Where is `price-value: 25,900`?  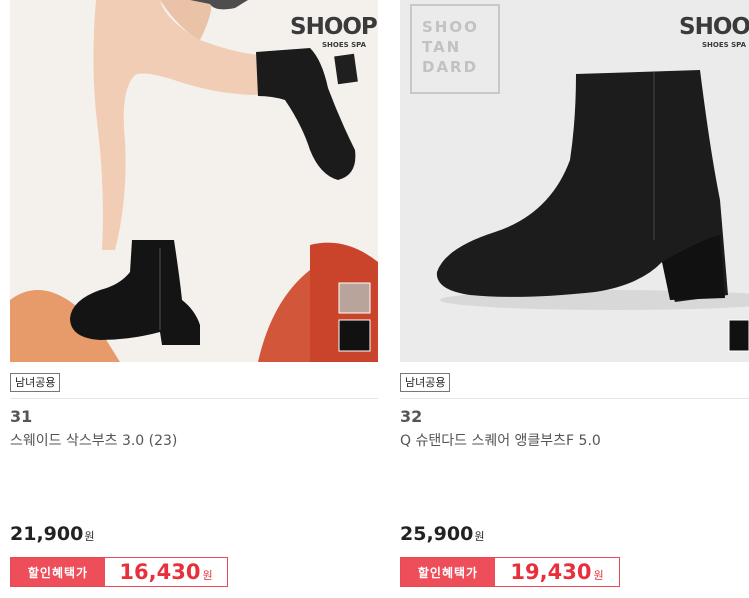
price-value: 25,900 is located at coordinates (437, 534).